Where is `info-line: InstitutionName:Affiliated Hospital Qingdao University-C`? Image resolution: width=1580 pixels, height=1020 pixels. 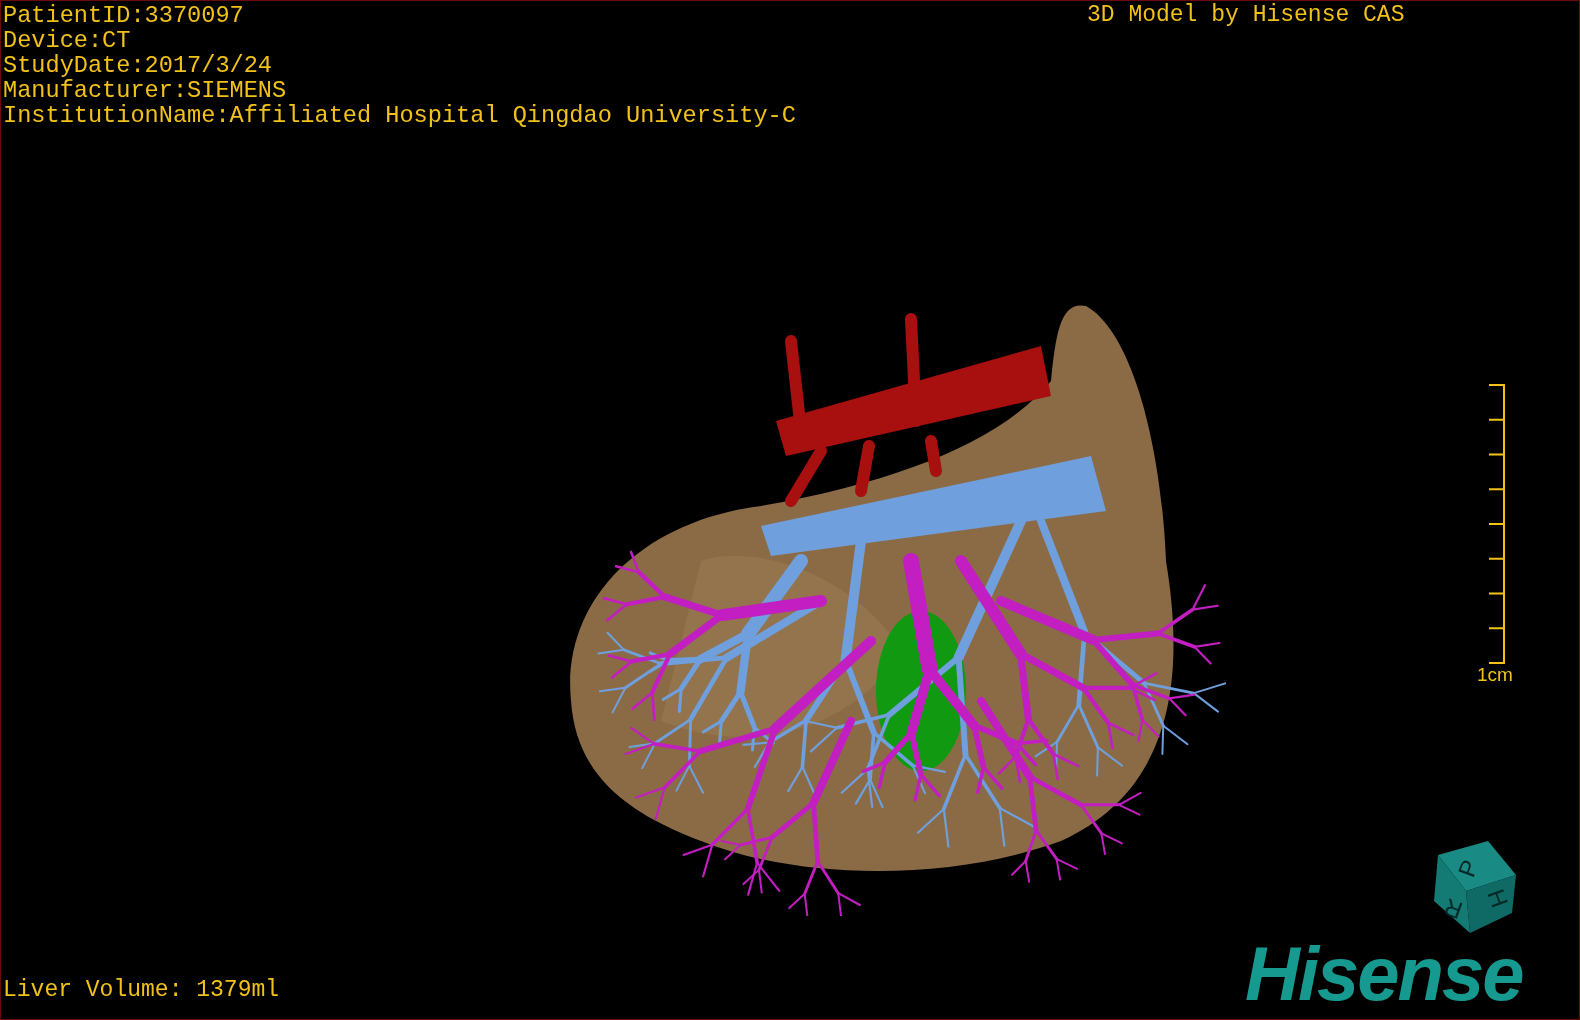
info-line: InstitutionName:Affiliated Hospital Qingdao University-C is located at coordinates (399, 115).